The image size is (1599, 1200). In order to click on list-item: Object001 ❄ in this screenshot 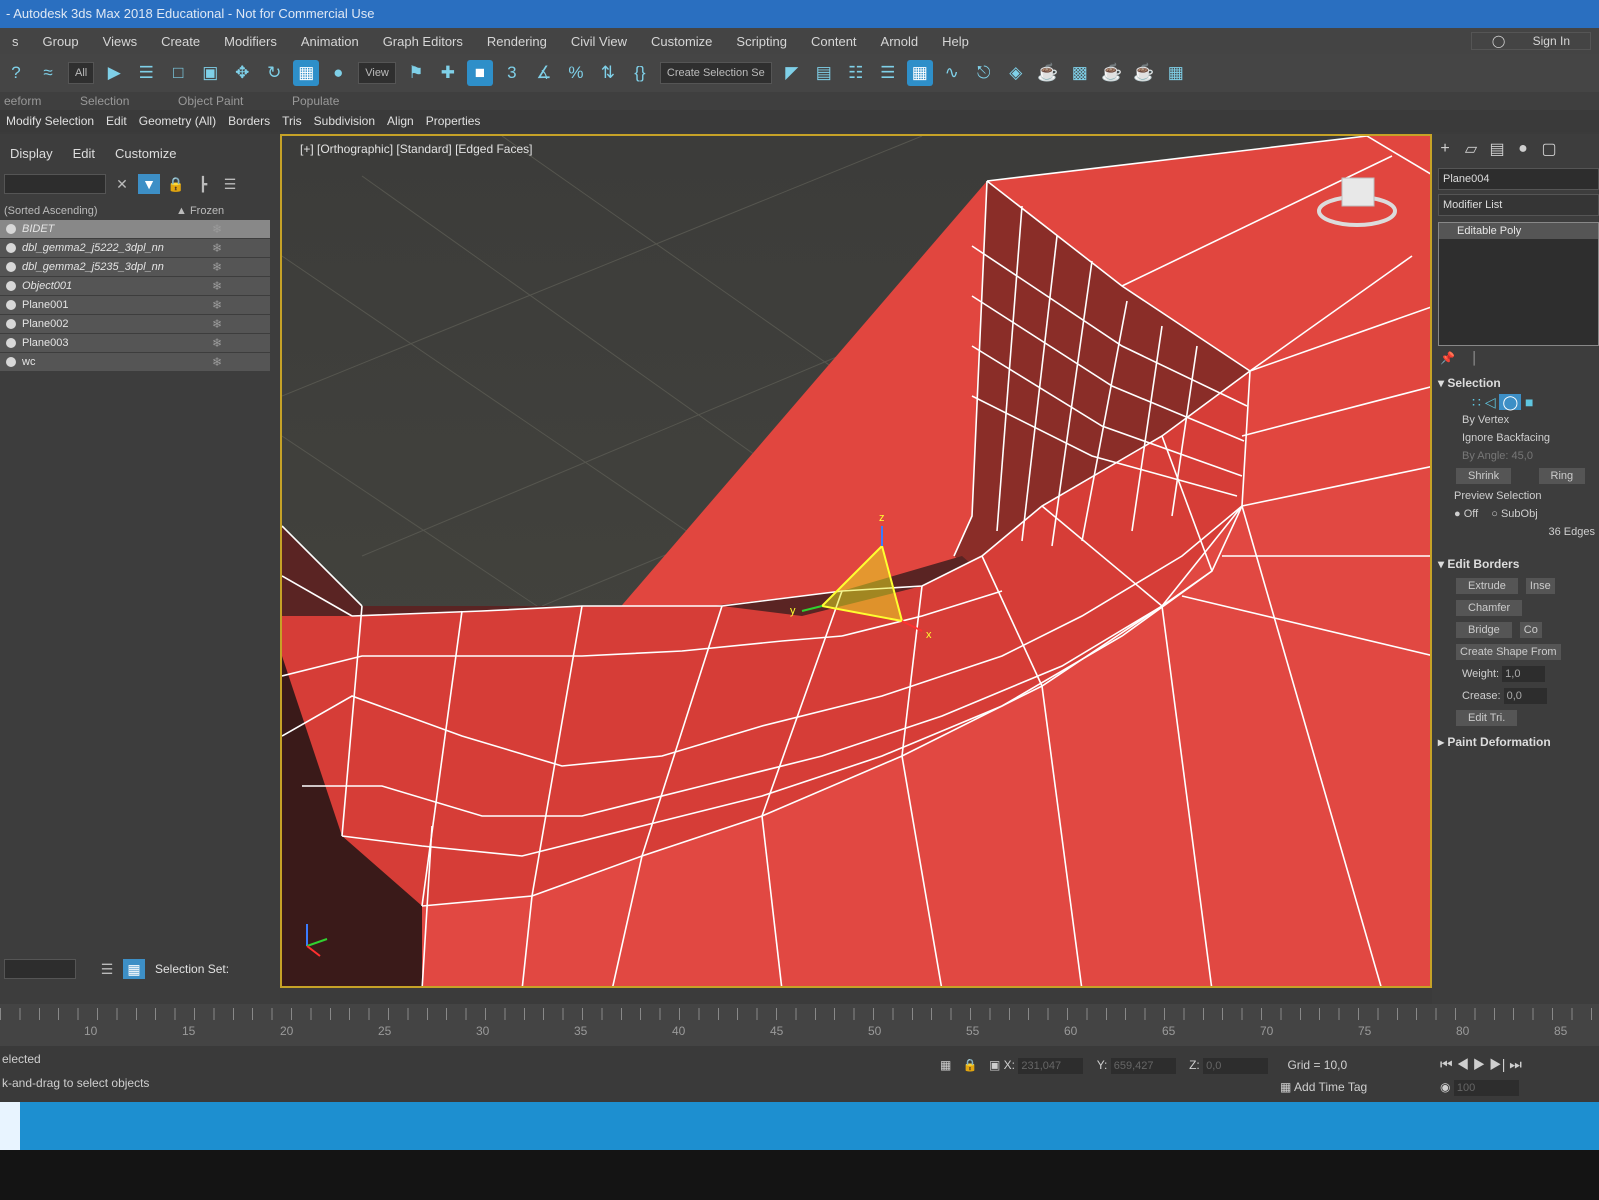, I will do `click(135, 286)`.